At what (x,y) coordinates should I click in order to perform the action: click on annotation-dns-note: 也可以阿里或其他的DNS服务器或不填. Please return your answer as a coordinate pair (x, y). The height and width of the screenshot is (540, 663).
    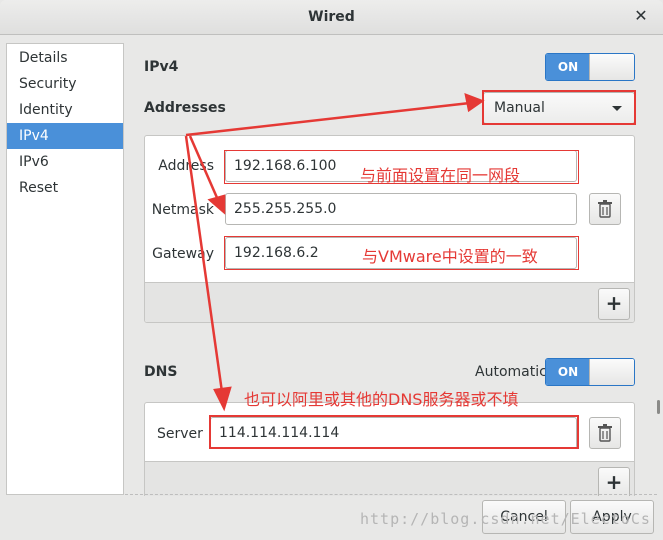
    Looking at the image, I should click on (381, 399).